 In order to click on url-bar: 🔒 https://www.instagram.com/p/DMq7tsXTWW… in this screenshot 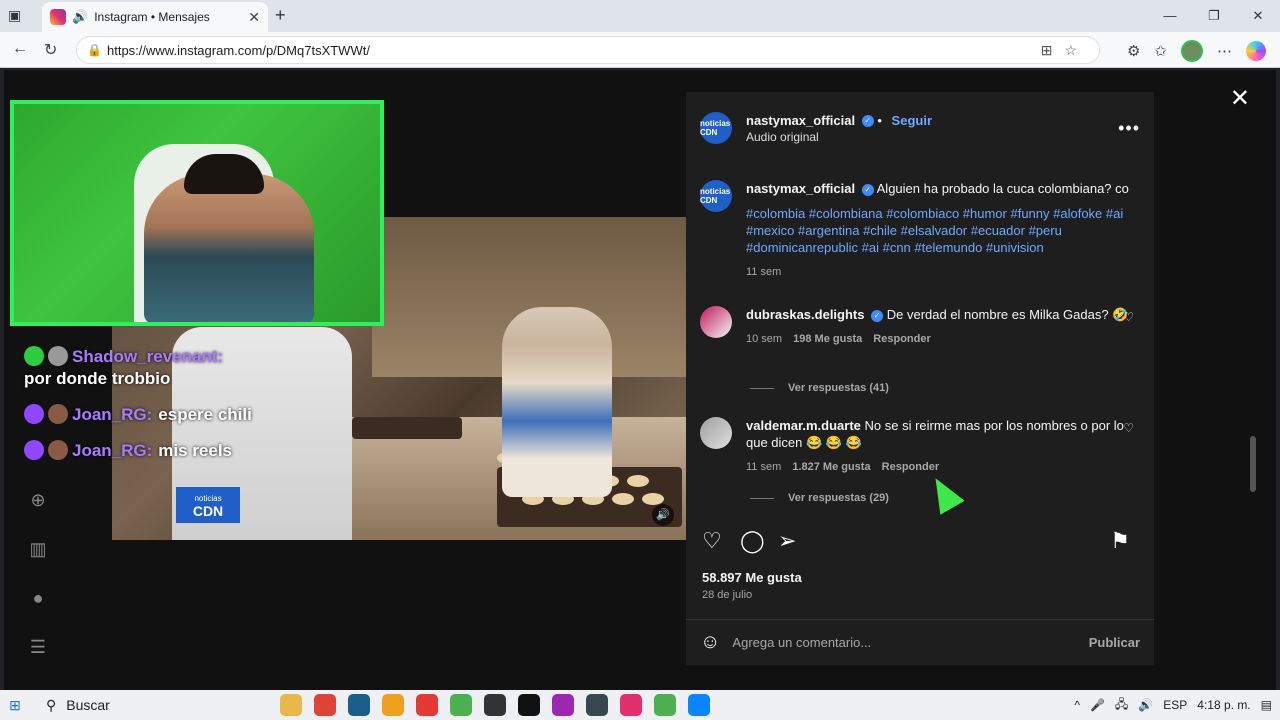, I will do `click(588, 50)`.